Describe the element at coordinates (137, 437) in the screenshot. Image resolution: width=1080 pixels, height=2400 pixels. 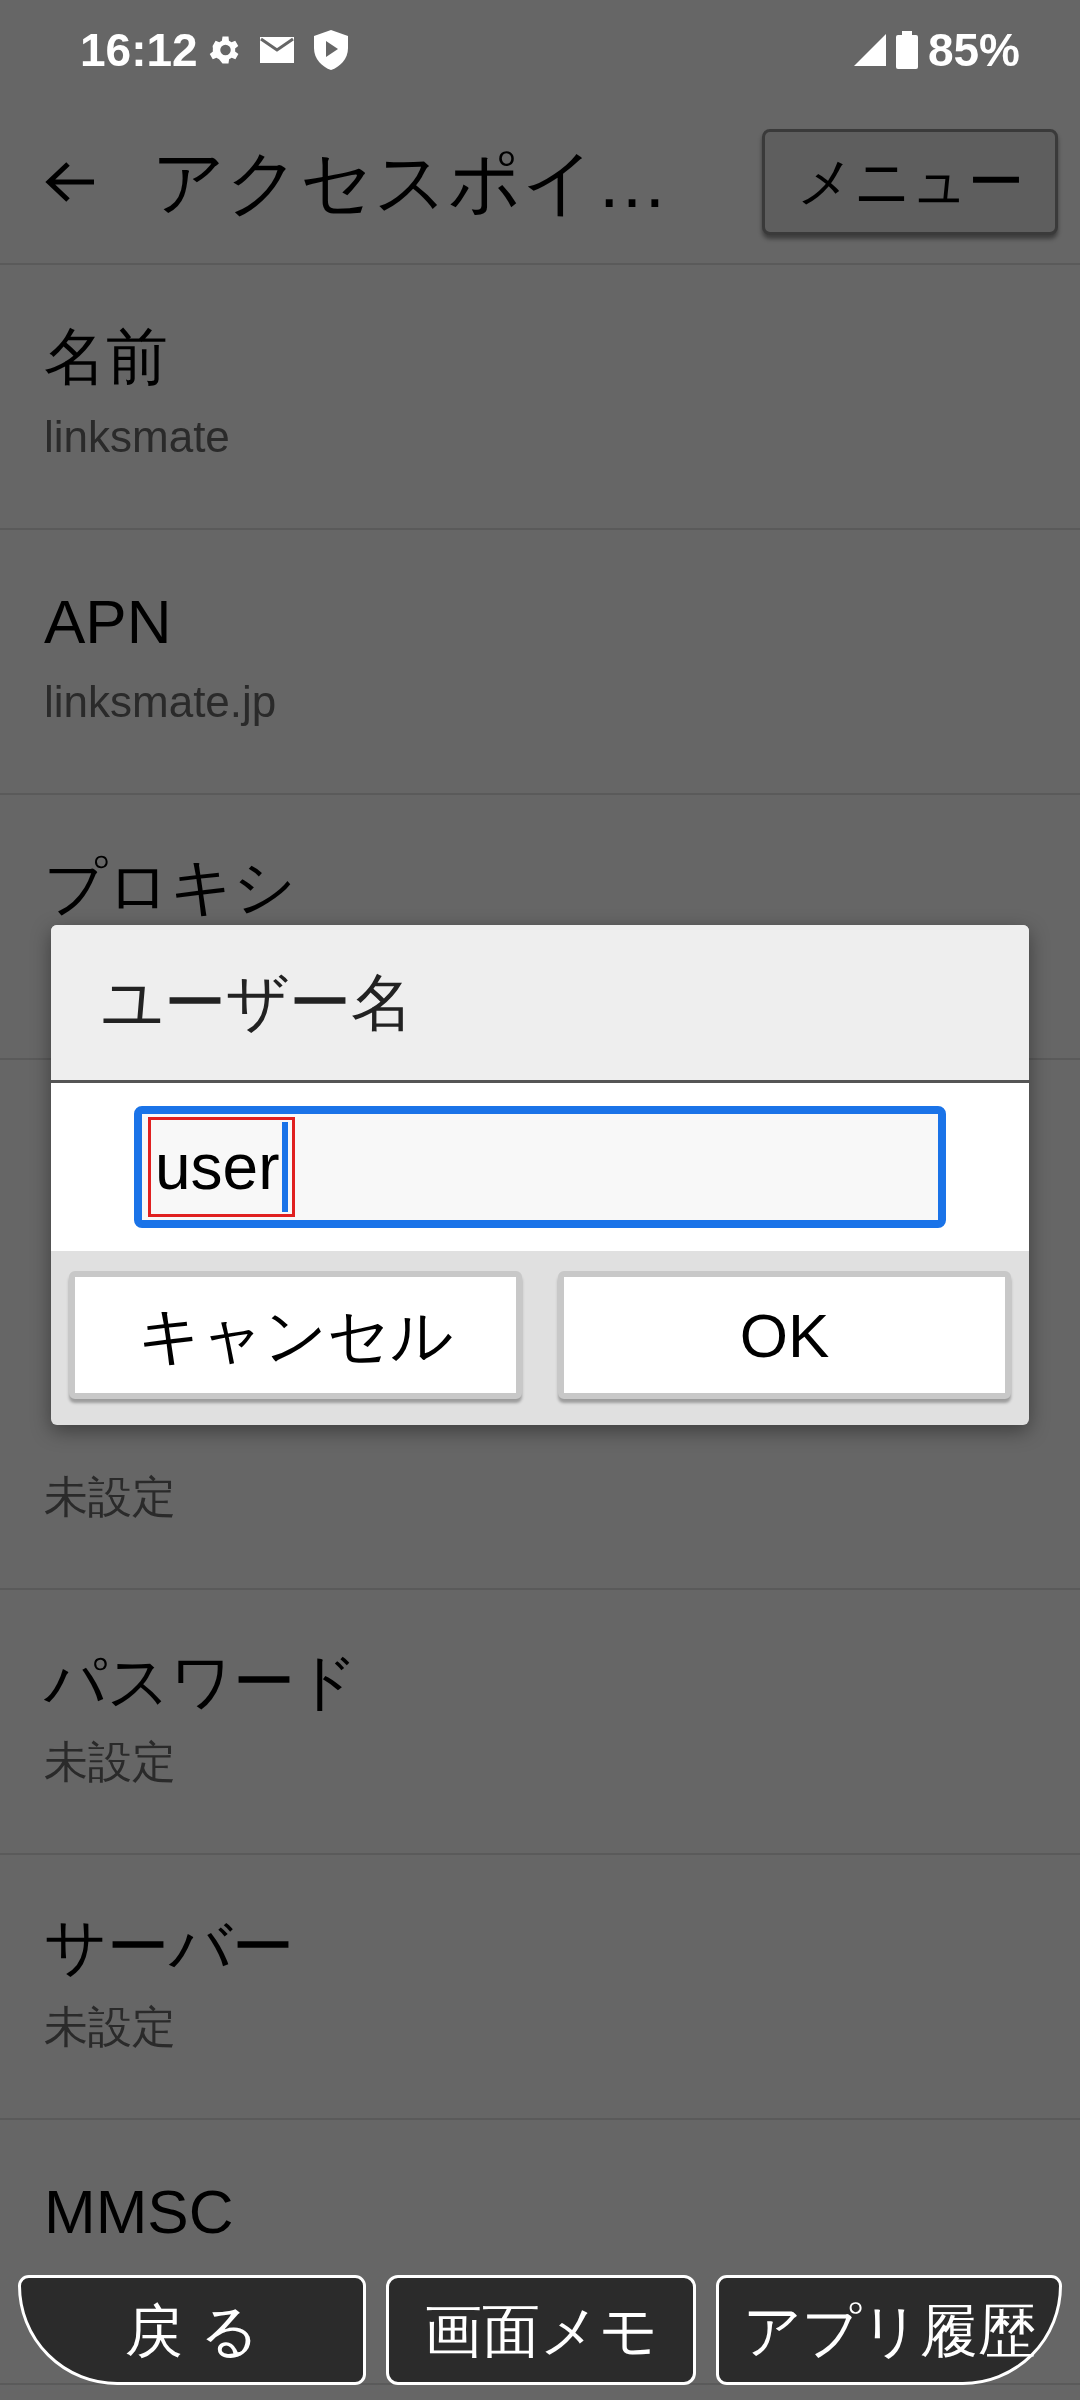
I see `setting-value: linksmate` at that location.